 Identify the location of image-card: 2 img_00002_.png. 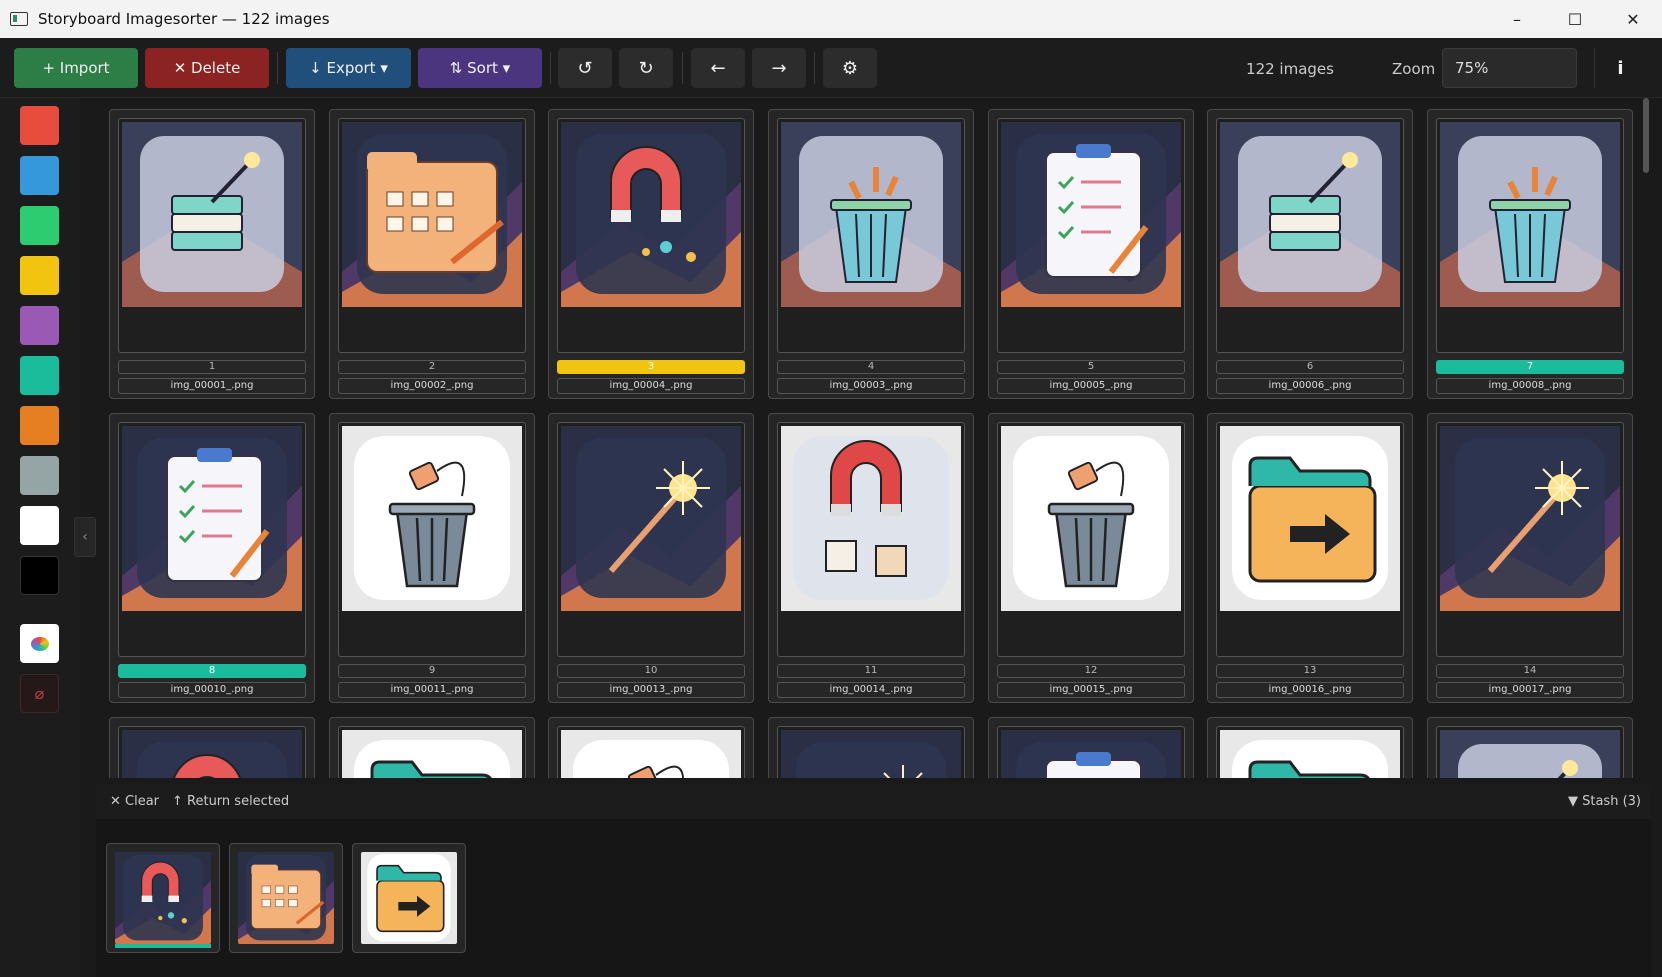
(432, 254).